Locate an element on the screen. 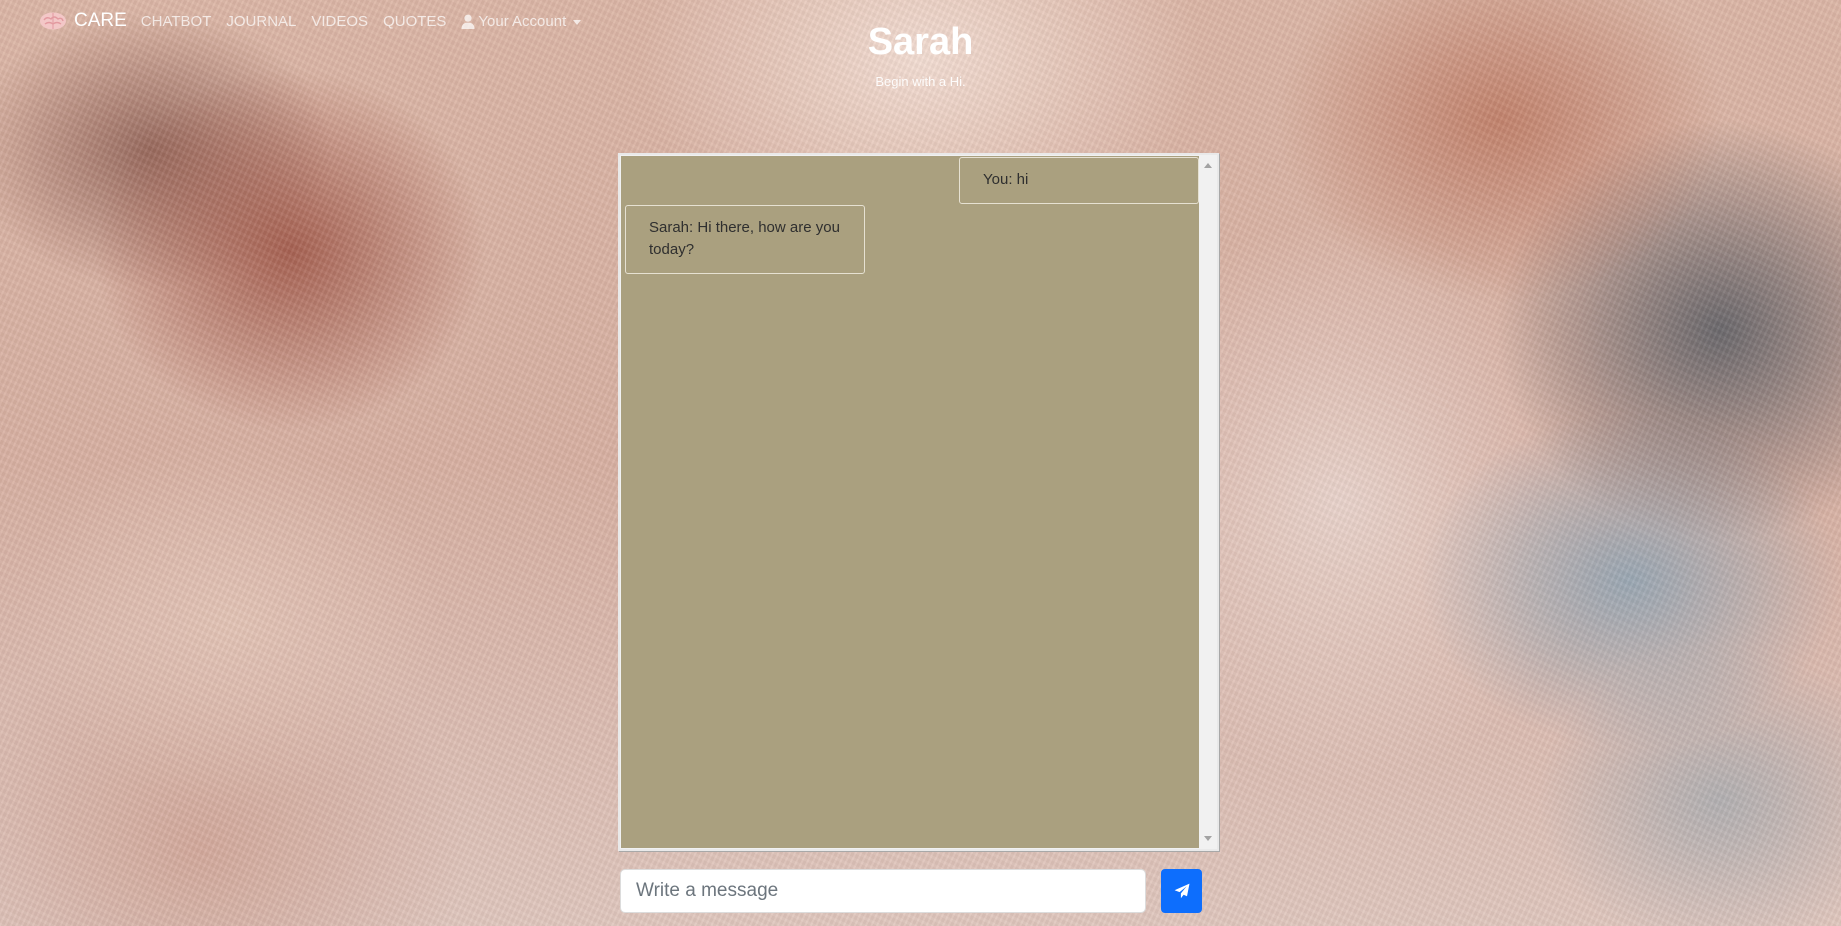  brand-link: CARE is located at coordinates (82, 21).